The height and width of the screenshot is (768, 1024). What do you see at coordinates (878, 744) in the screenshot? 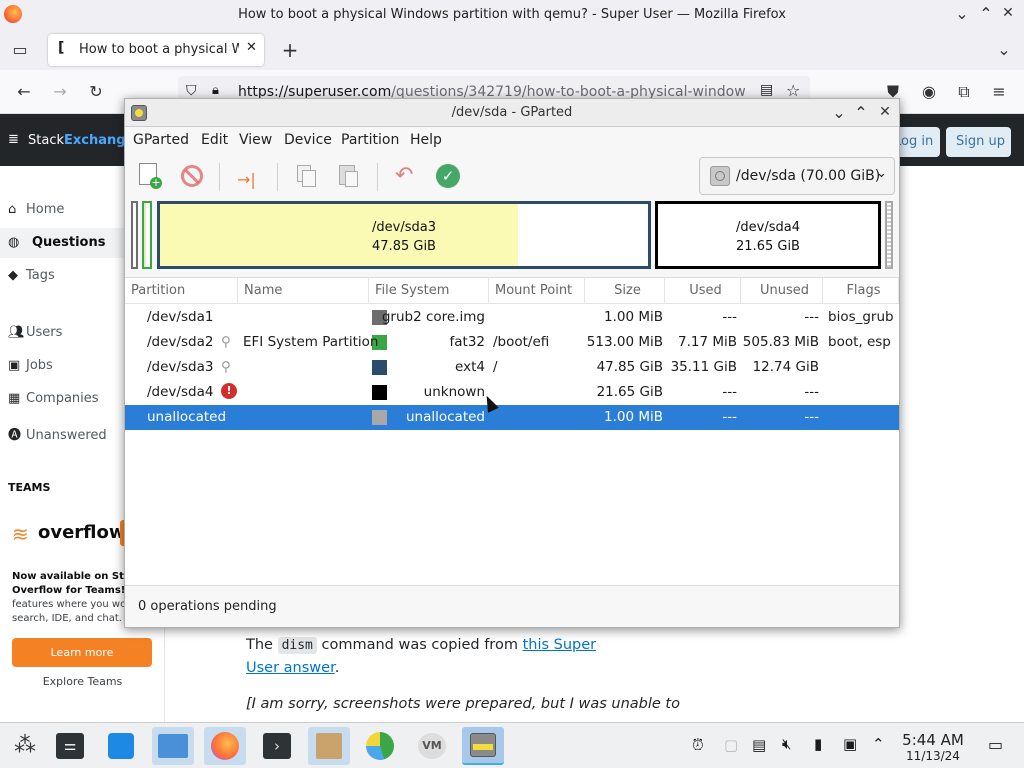
I see `tray-expand-icon: ⌃` at bounding box center [878, 744].